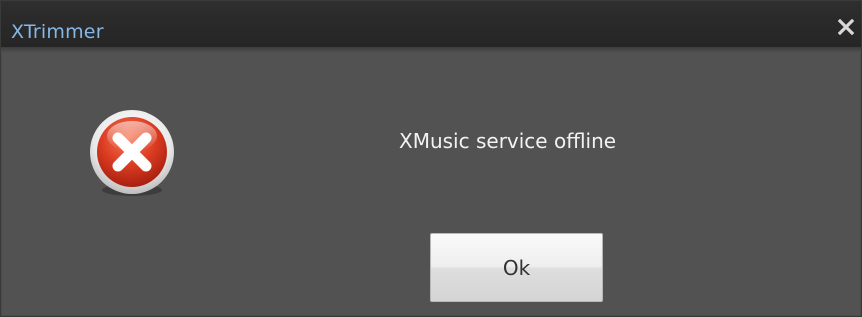  Describe the element at coordinates (508, 141) in the screenshot. I see `error-message: XMusic service offline` at that location.